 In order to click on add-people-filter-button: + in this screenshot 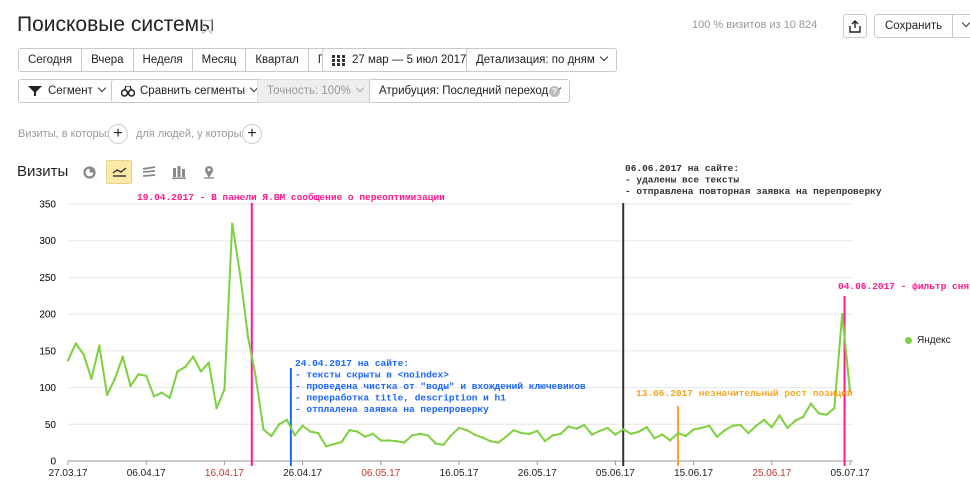, I will do `click(252, 134)`.